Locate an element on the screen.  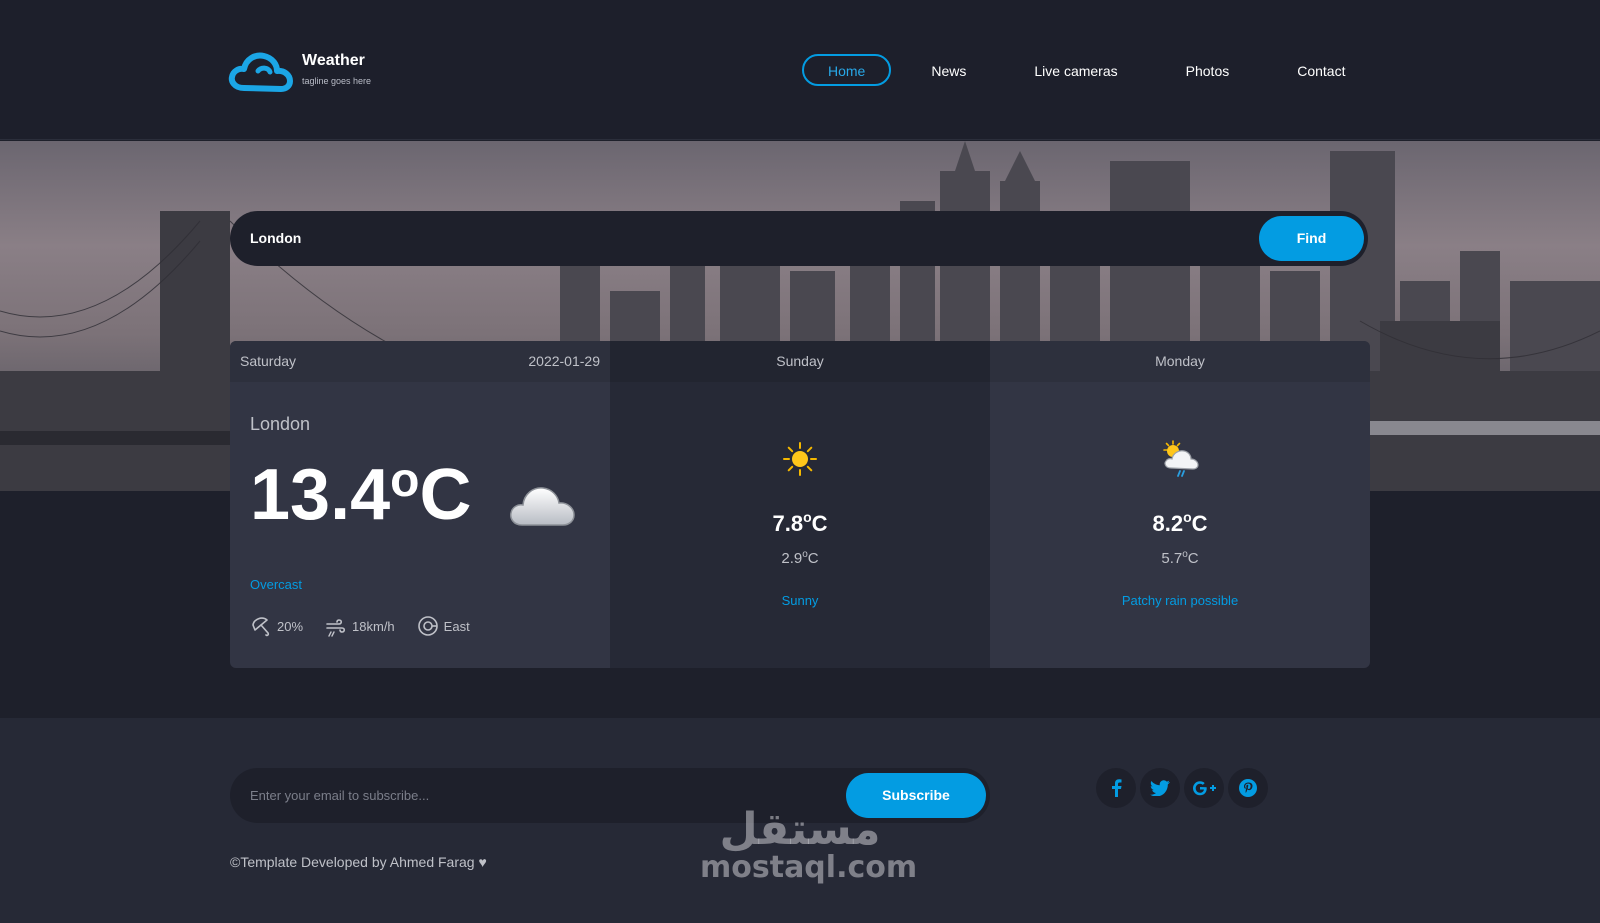
day3-min-unit: C is located at coordinates (1193, 558).